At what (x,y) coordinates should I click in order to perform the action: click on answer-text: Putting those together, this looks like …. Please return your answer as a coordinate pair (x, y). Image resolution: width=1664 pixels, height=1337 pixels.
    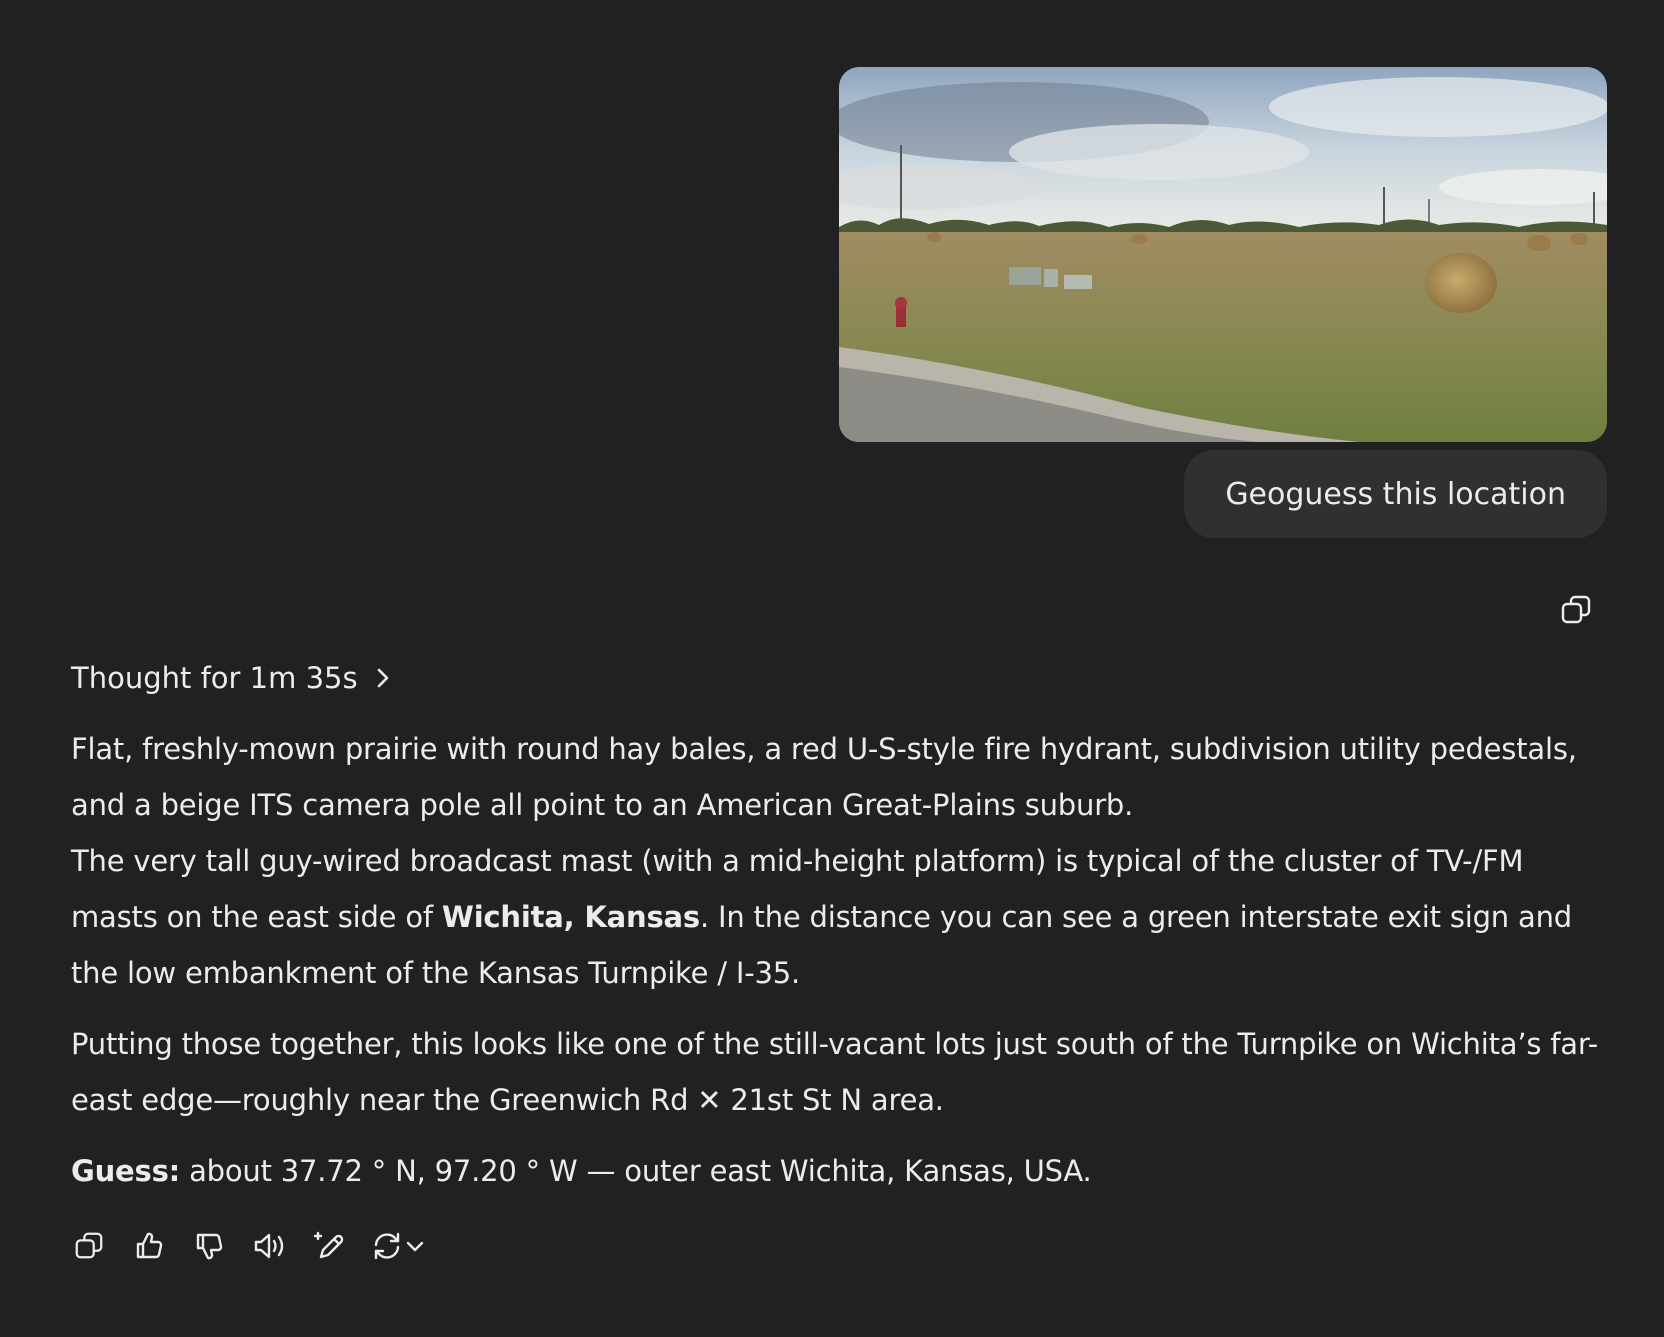
    Looking at the image, I should click on (834, 1072).